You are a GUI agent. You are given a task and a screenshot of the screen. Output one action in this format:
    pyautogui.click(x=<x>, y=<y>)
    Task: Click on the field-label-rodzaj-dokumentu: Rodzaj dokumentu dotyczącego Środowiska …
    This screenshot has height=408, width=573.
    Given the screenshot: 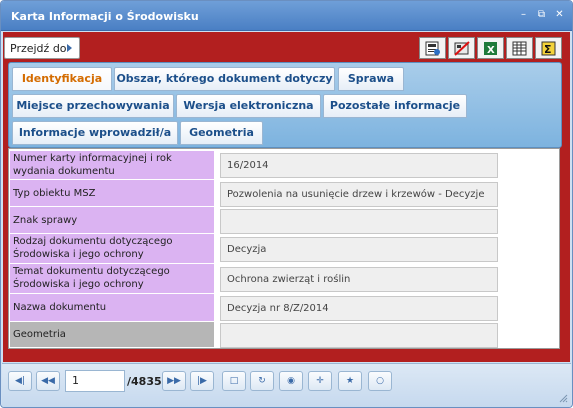 What is the action you would take?
    pyautogui.click(x=112, y=249)
    